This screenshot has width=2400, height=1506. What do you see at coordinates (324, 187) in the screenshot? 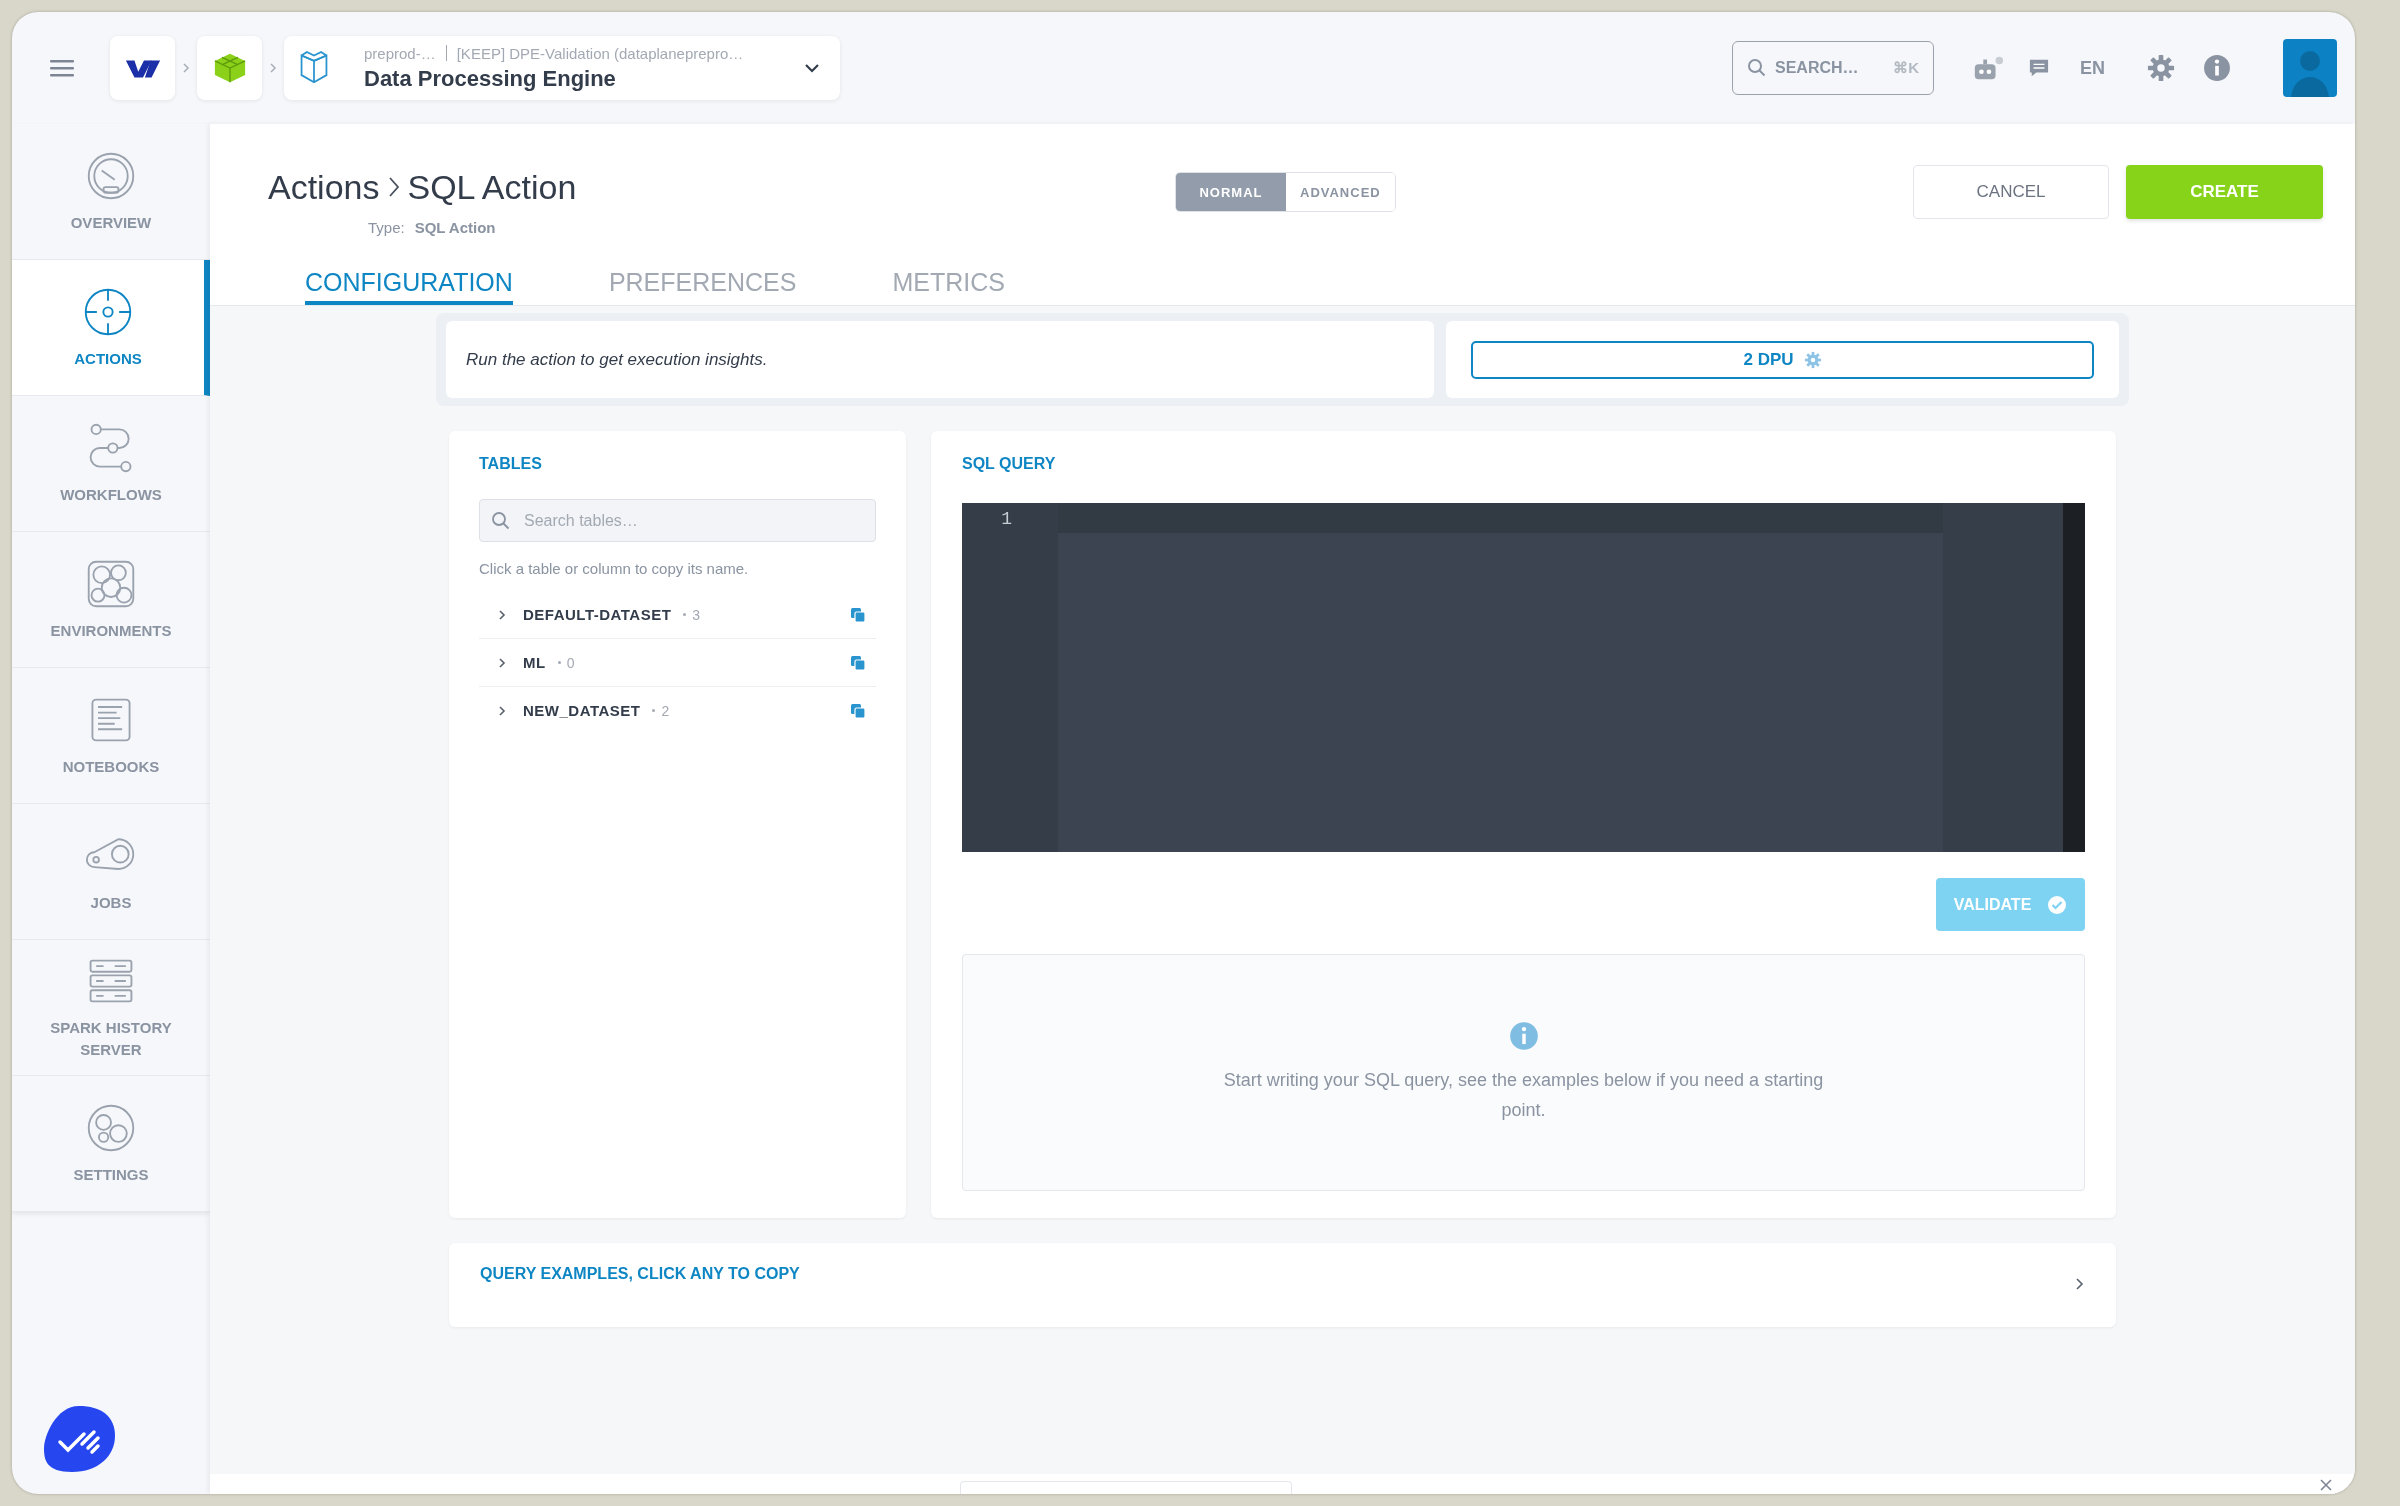
I see `breadcrumb-link: Actions` at bounding box center [324, 187].